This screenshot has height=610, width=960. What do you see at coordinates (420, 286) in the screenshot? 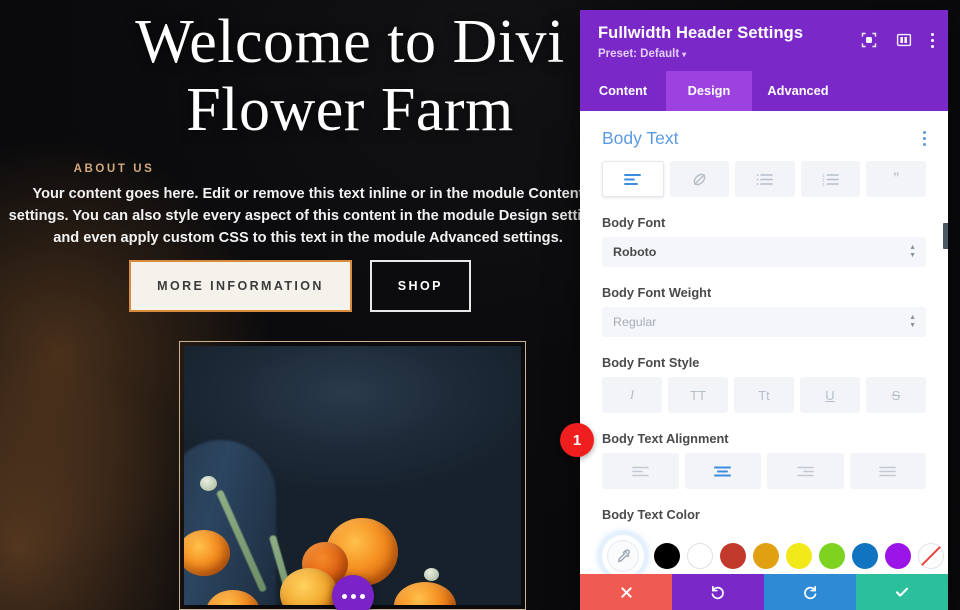
I see `shop-button: SHOP` at bounding box center [420, 286].